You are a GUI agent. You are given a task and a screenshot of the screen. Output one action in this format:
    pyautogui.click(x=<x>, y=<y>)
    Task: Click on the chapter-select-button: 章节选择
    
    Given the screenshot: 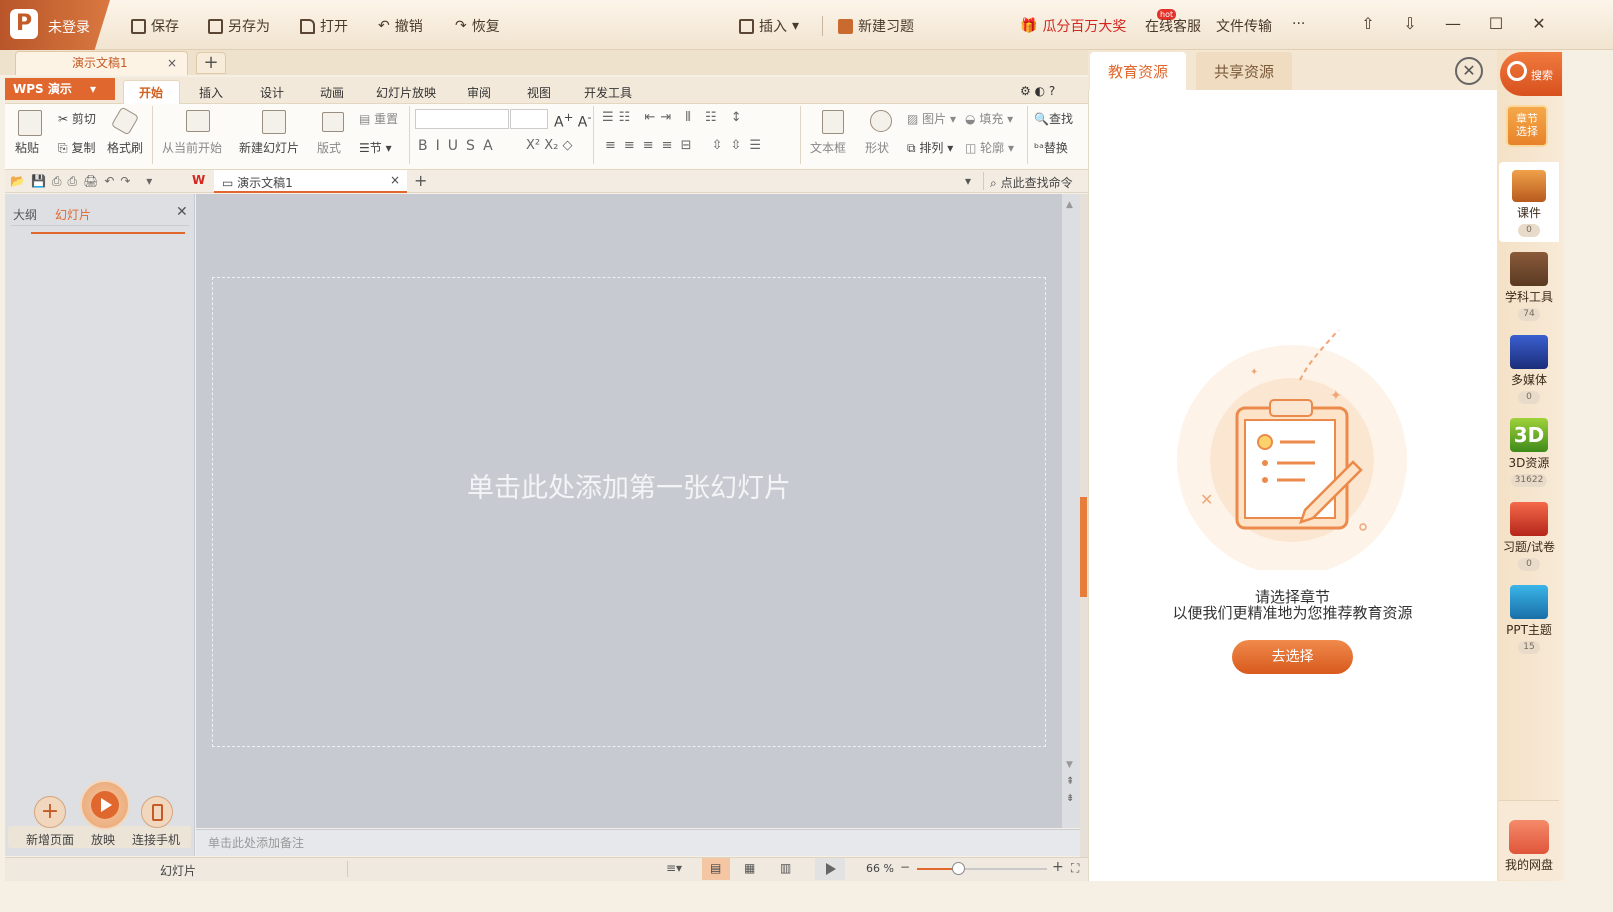 What is the action you would take?
    pyautogui.click(x=1527, y=126)
    